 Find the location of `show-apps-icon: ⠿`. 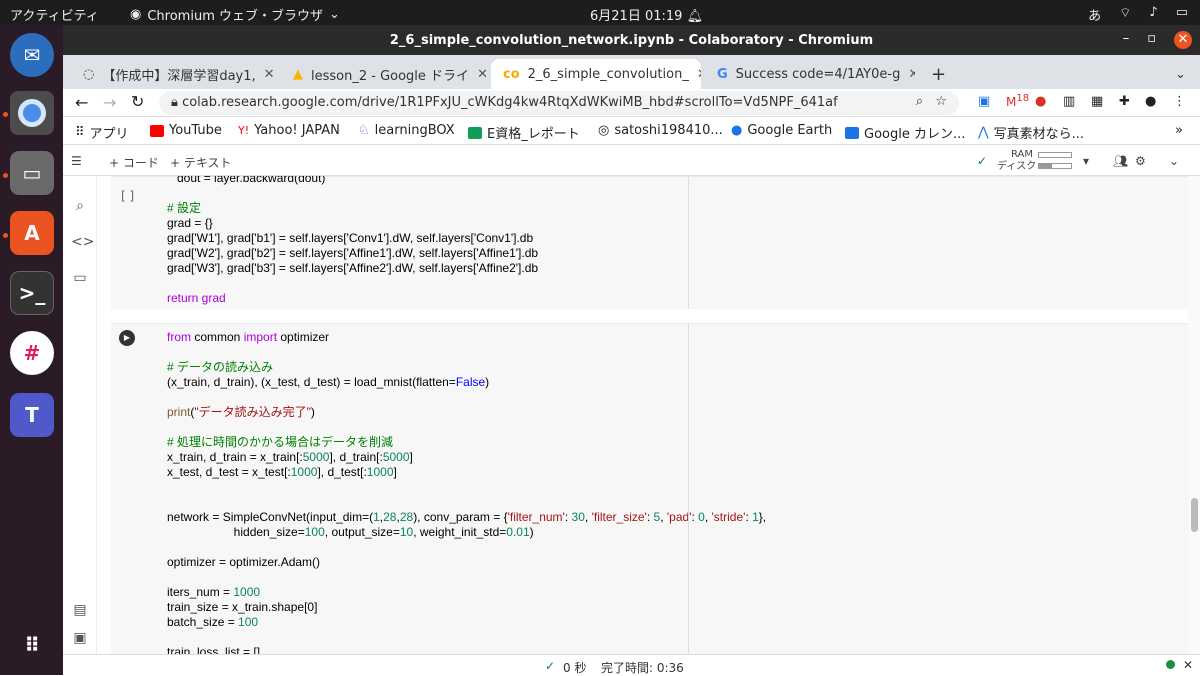

show-apps-icon: ⠿ is located at coordinates (32, 645).